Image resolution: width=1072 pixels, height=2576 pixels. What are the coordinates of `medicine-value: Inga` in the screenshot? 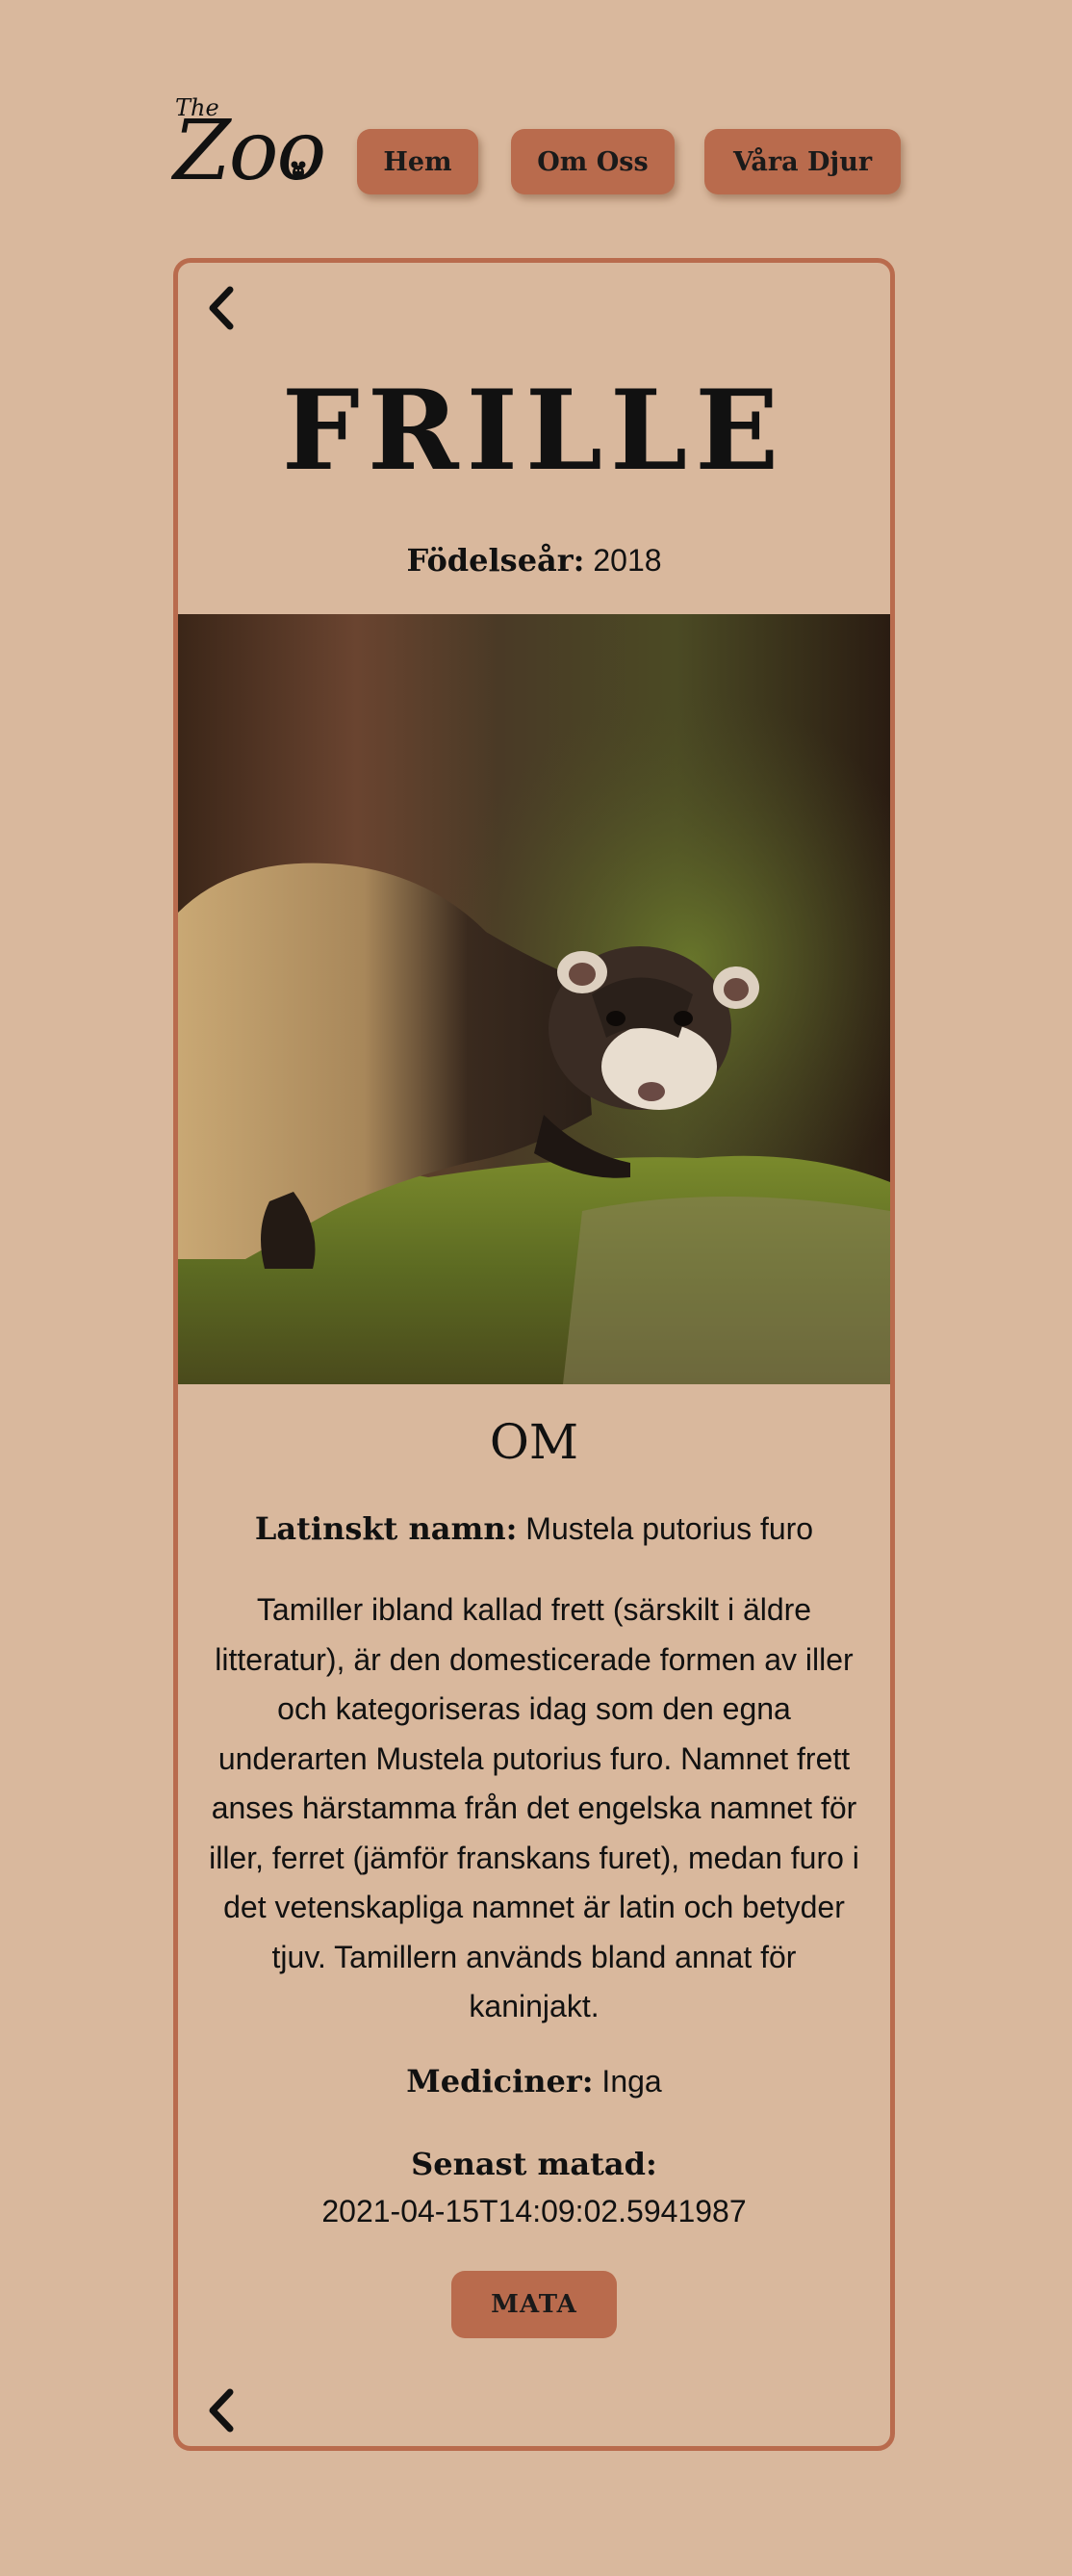 It's located at (631, 2081).